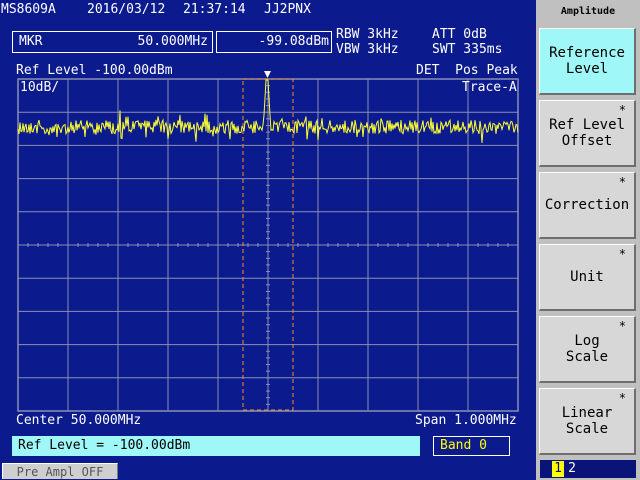 This screenshot has height=480, width=640. What do you see at coordinates (216, 446) in the screenshot?
I see `entry-field: Ref Level = -100.00dBm` at bounding box center [216, 446].